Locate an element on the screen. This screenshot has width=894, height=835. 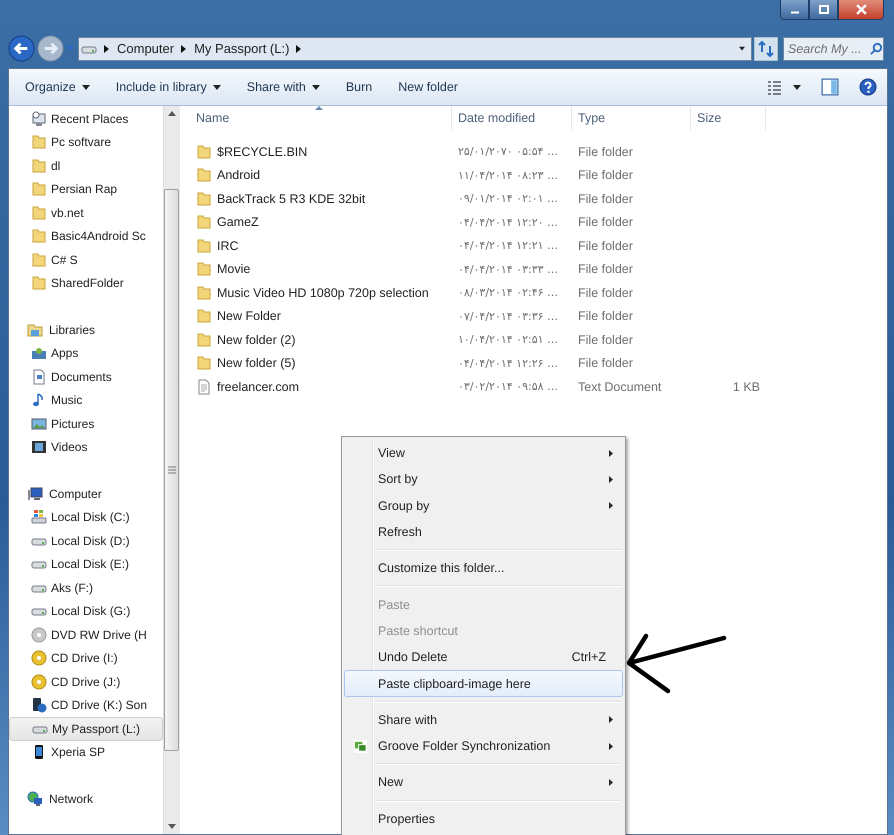
address-bar: Computer My Passport (L:) is located at coordinates (415, 48).